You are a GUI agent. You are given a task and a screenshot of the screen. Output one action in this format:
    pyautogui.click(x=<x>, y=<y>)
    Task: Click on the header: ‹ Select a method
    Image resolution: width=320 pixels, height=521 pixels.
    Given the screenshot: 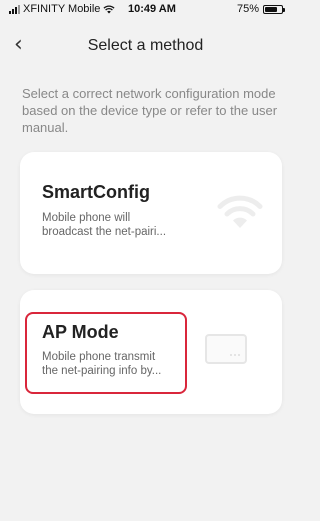 What is the action you would take?
    pyautogui.click(x=145, y=46)
    